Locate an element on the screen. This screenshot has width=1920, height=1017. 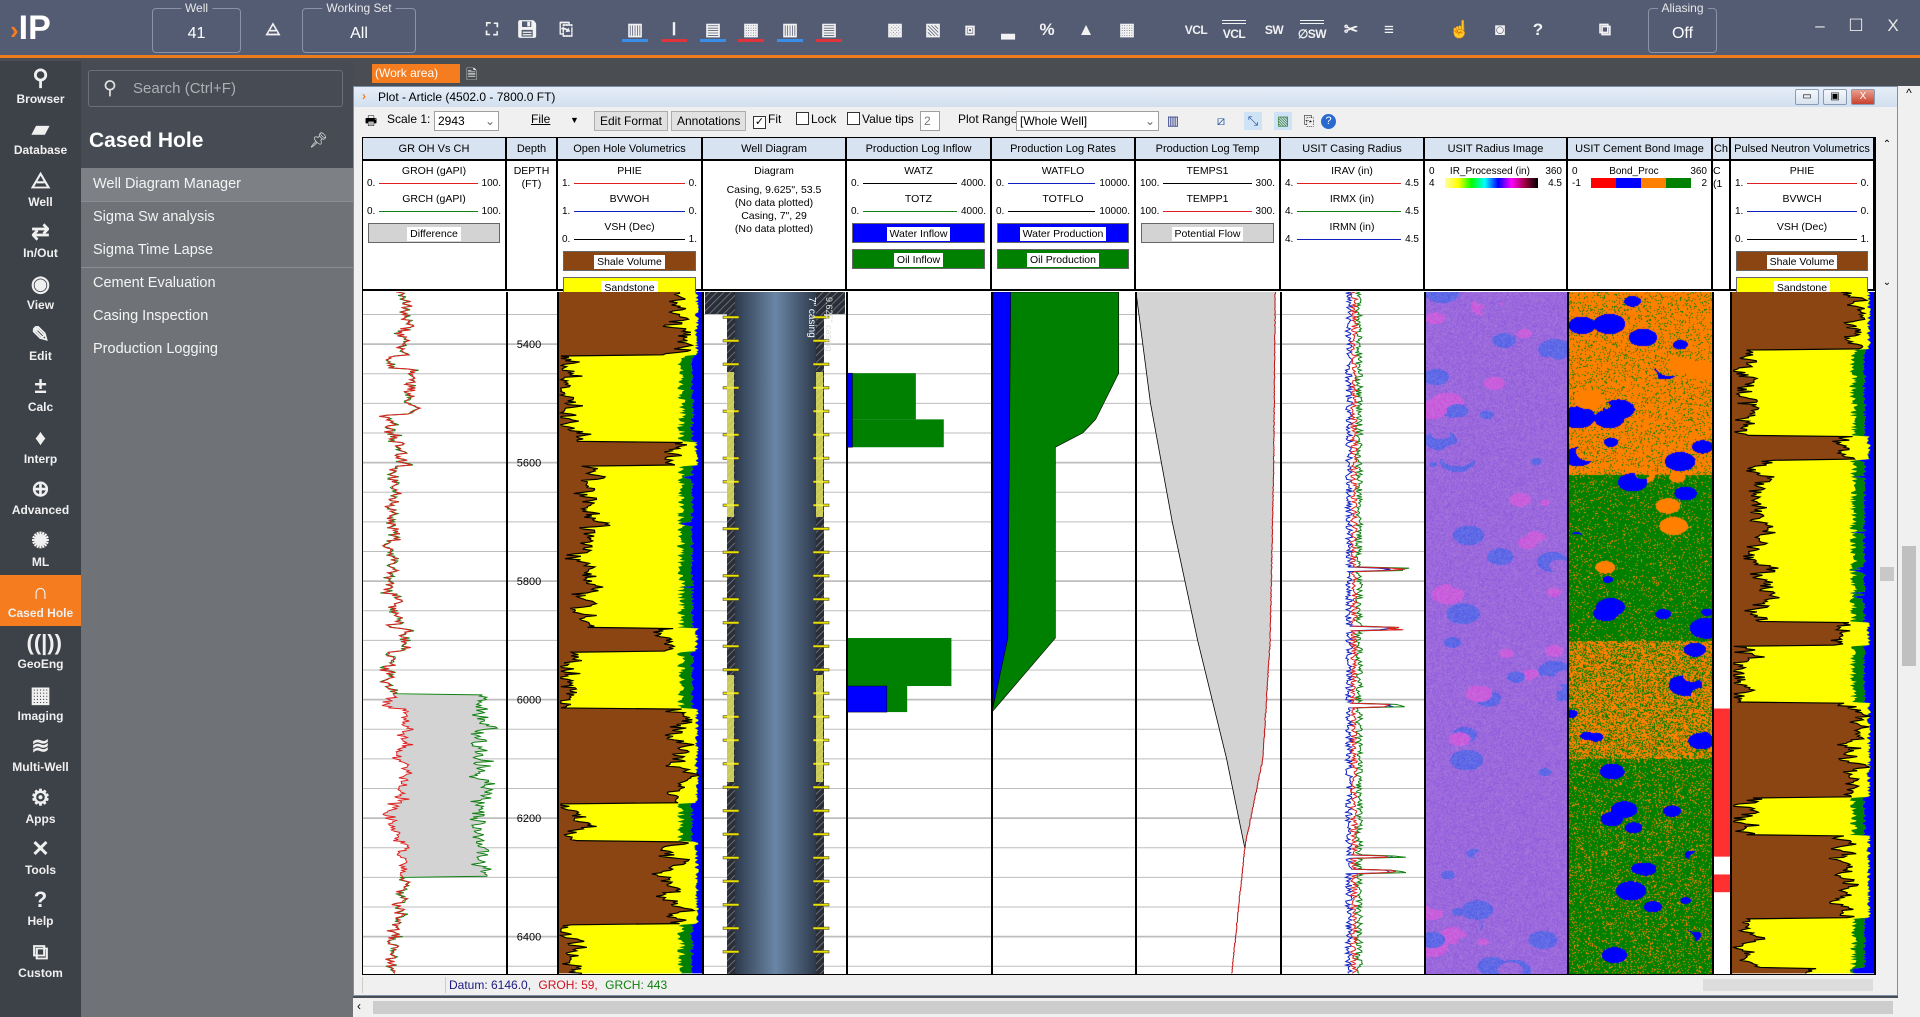
rail-item-ml: ✺ ML is located at coordinates (40, 549).